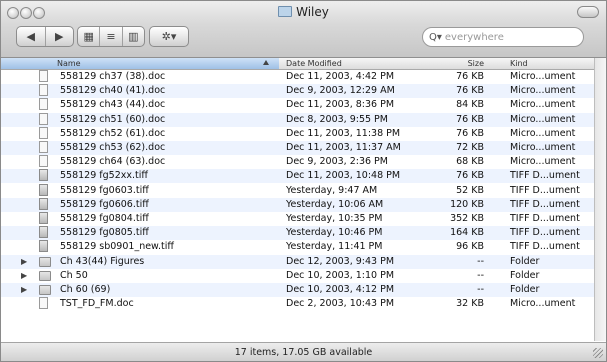 This screenshot has height=362, width=607. What do you see at coordinates (303, 352) in the screenshot?
I see `status-text: 17 items, 17.05 GB available` at bounding box center [303, 352].